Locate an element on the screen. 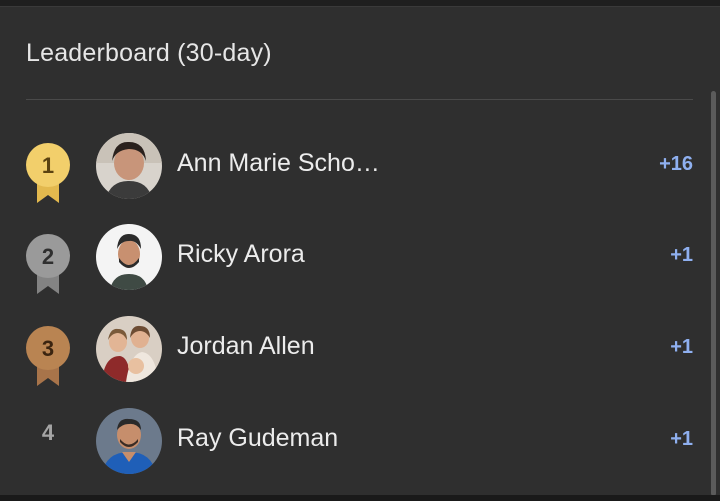  score: +16 is located at coordinates (676, 164).